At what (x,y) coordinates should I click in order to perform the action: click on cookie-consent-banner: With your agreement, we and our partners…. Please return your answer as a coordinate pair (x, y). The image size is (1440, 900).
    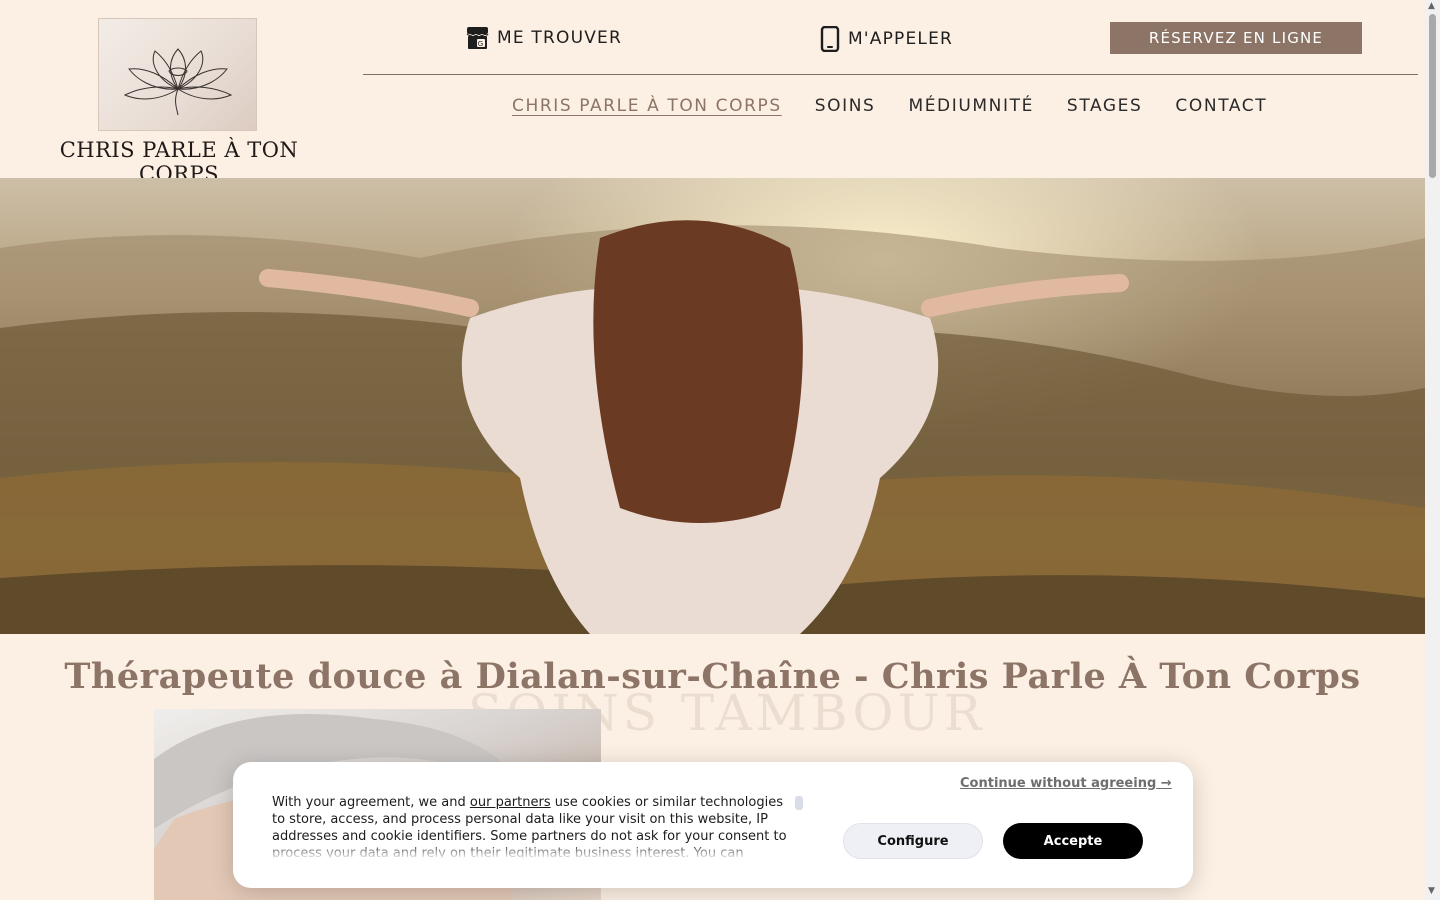
    Looking at the image, I should click on (713, 825).